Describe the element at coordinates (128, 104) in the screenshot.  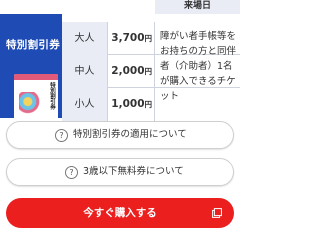
I see `price-amount: 1,000` at that location.